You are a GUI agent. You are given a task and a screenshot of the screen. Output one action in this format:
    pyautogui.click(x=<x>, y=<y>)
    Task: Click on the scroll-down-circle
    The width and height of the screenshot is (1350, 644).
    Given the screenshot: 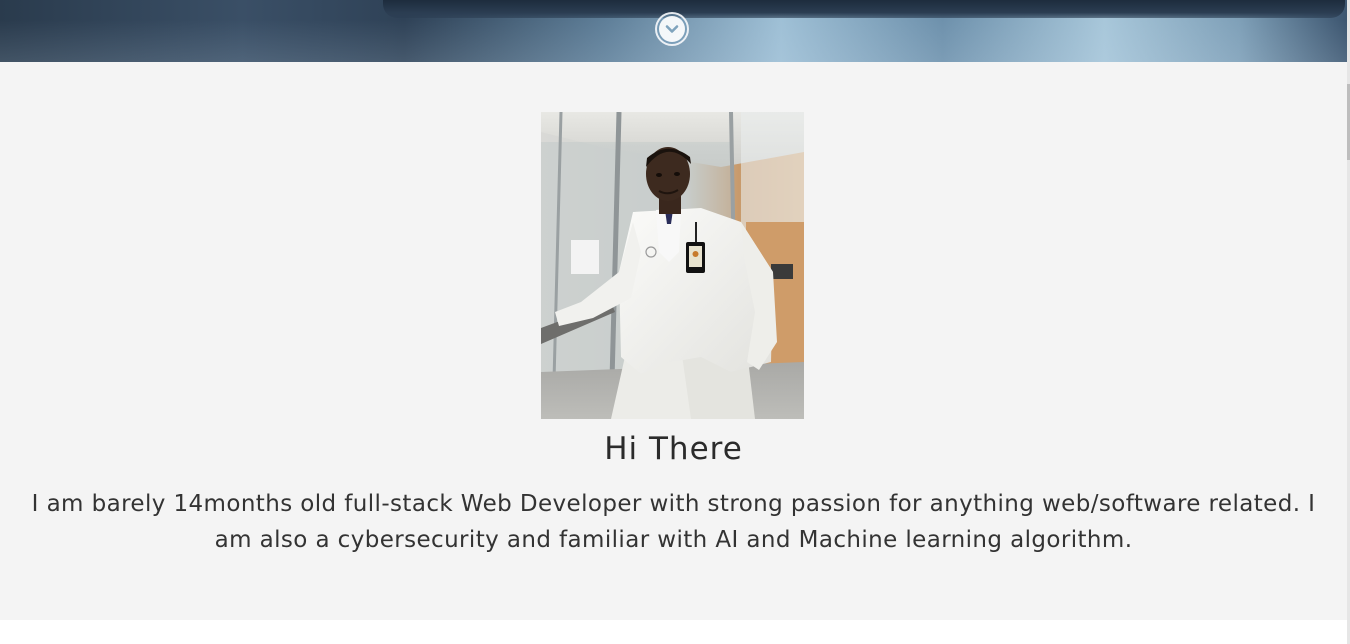 What is the action you would take?
    pyautogui.click(x=672, y=29)
    